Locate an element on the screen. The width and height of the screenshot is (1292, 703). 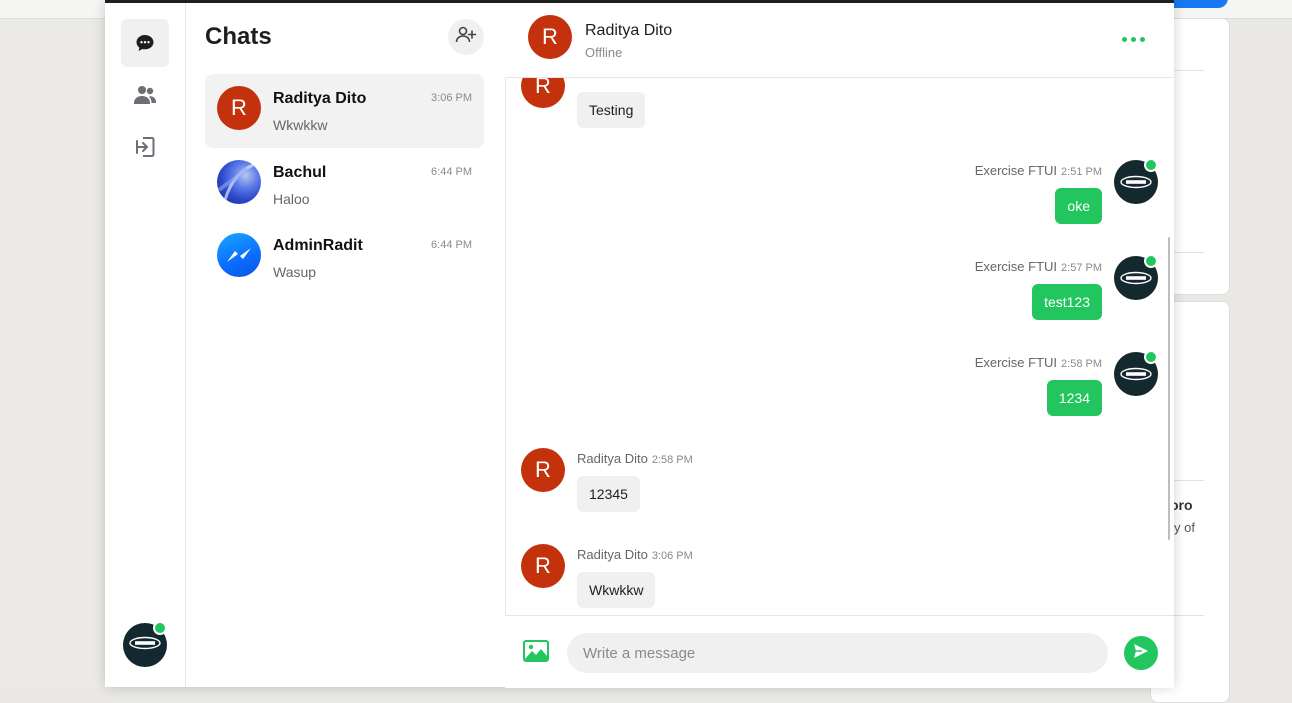
message-meta: Exercise FTUI 2:58 PM is located at coordinates (1038, 362).